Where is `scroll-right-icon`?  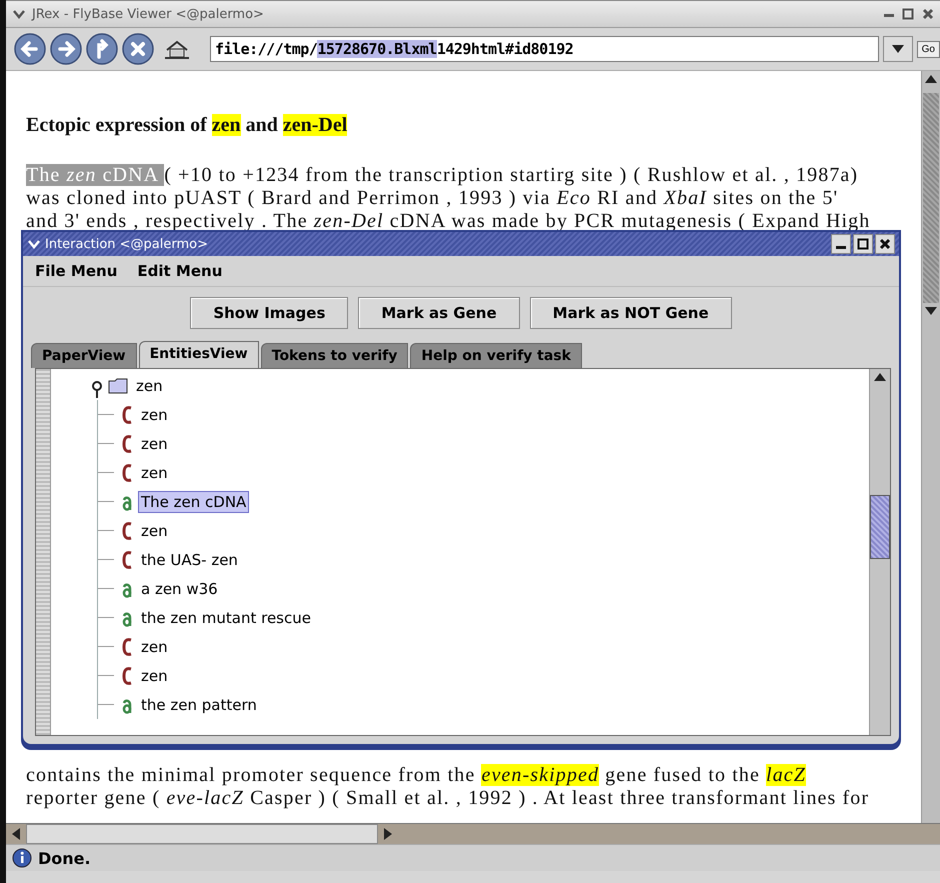 scroll-right-icon is located at coordinates (388, 834).